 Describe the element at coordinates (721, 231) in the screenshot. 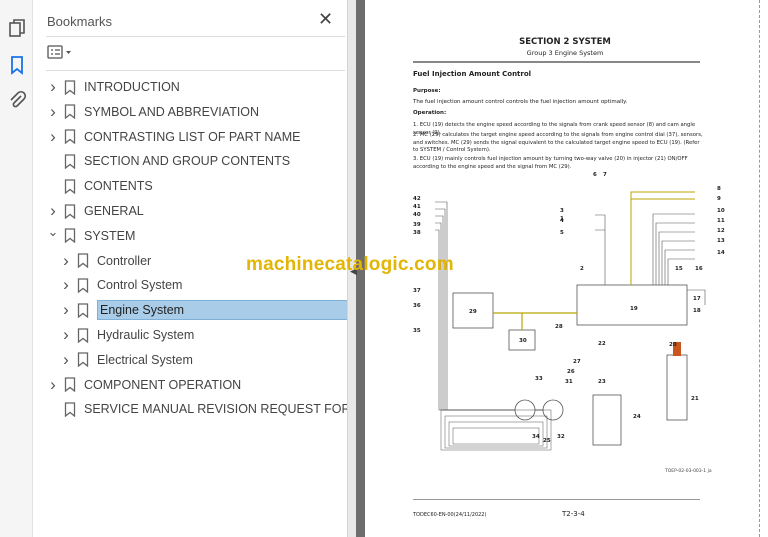

I see `diagram-label: 12` at that location.